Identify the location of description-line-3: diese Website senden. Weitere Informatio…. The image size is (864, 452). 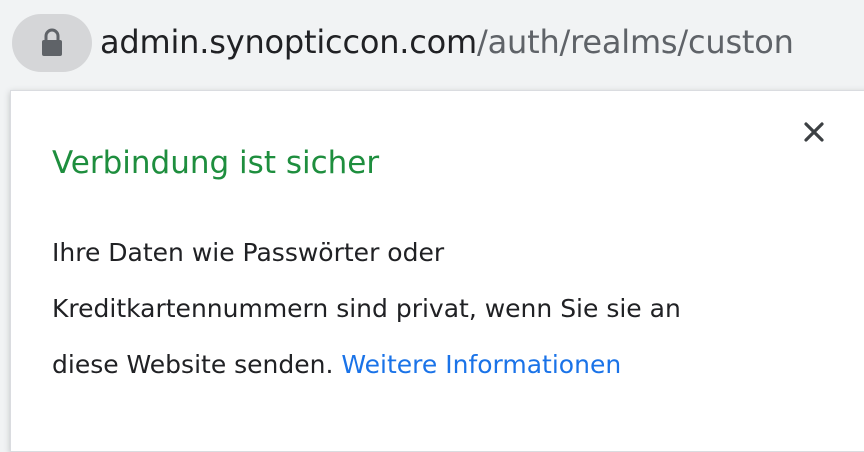
(452, 365).